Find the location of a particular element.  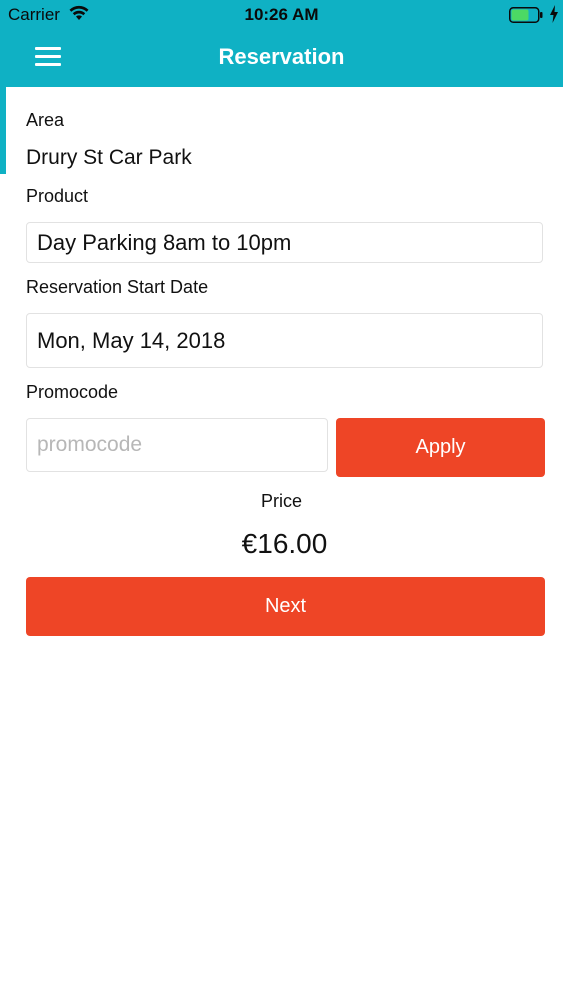

nav-header: Carrier 10:26 AM Reservation is located at coordinates (281, 43).